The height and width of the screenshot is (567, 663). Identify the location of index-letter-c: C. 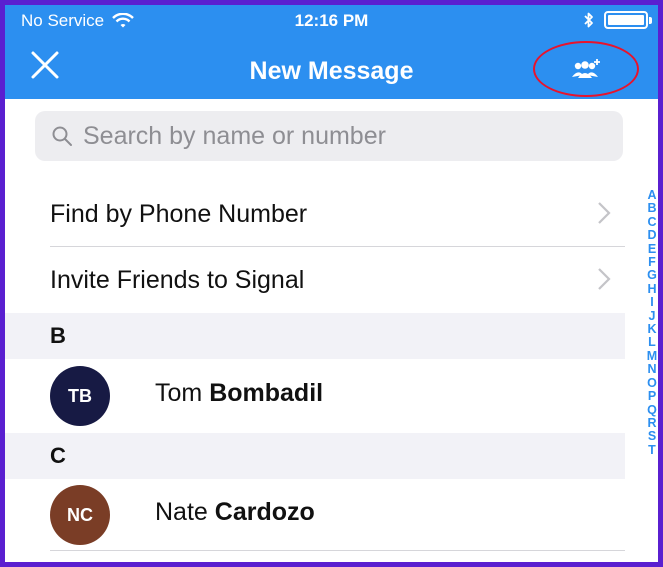
(651, 222).